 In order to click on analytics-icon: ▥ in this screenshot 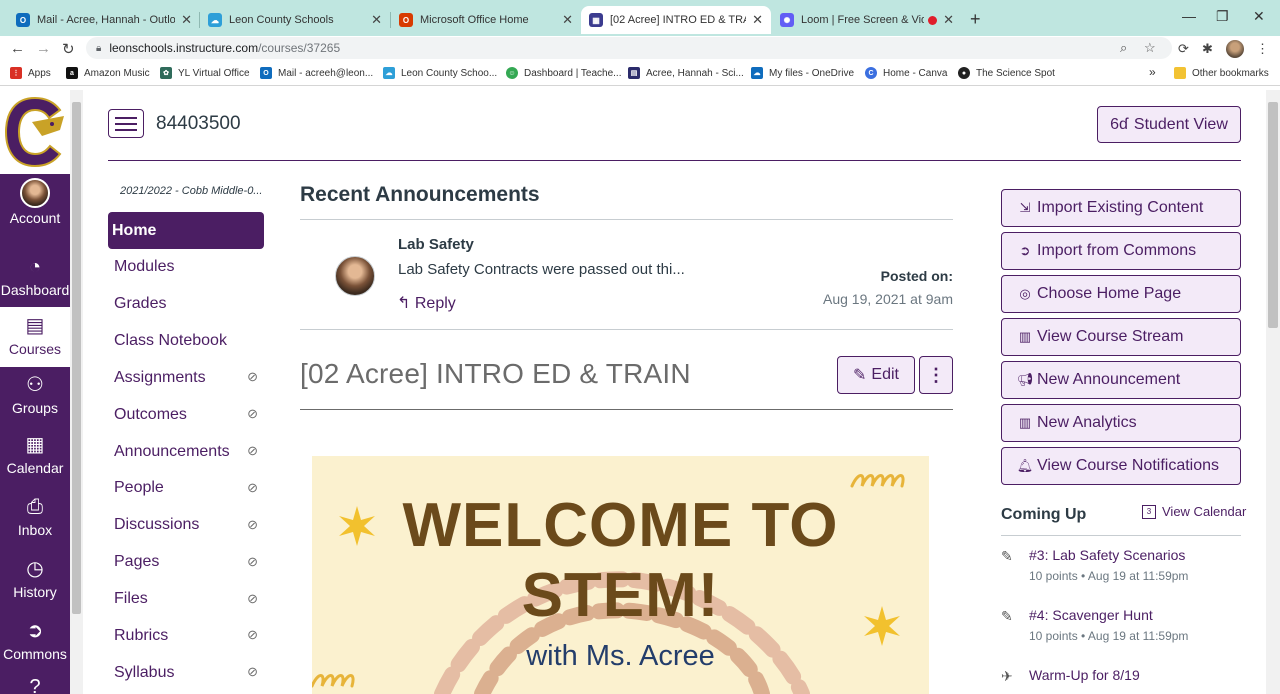, I will do `click(1025, 422)`.